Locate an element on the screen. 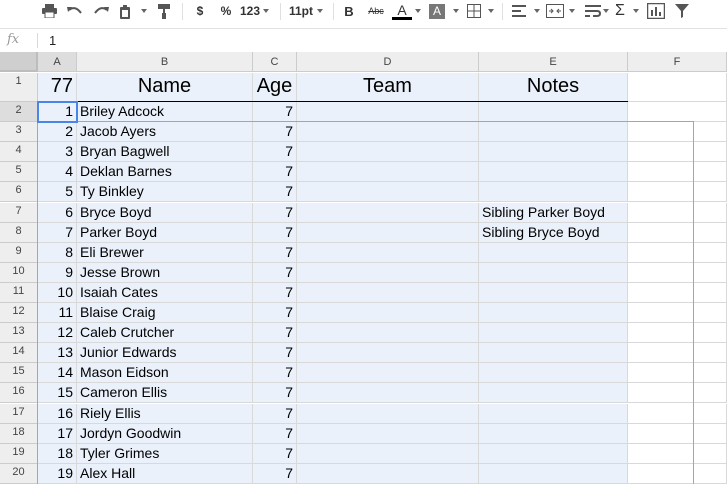  row-header: 8 is located at coordinates (19, 232).